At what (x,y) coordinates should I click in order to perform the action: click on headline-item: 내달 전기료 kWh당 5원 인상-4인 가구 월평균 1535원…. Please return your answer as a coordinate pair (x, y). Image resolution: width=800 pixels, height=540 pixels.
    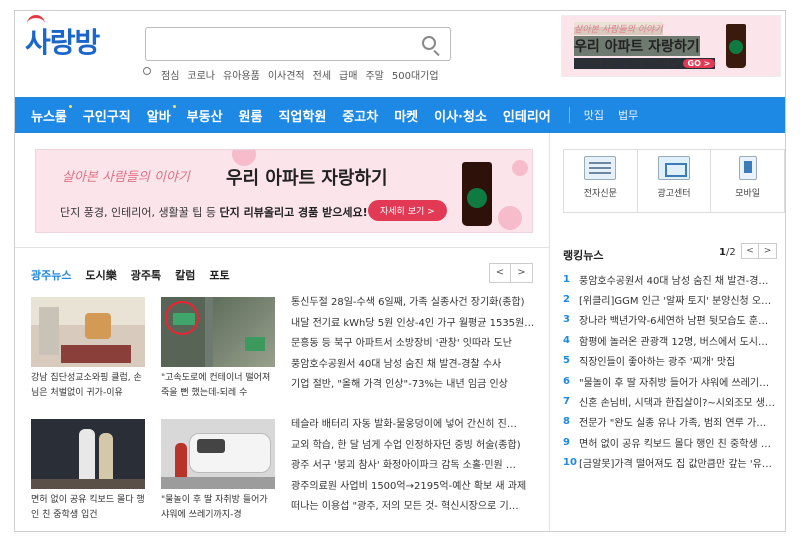
    Looking at the image, I should click on (414, 324).